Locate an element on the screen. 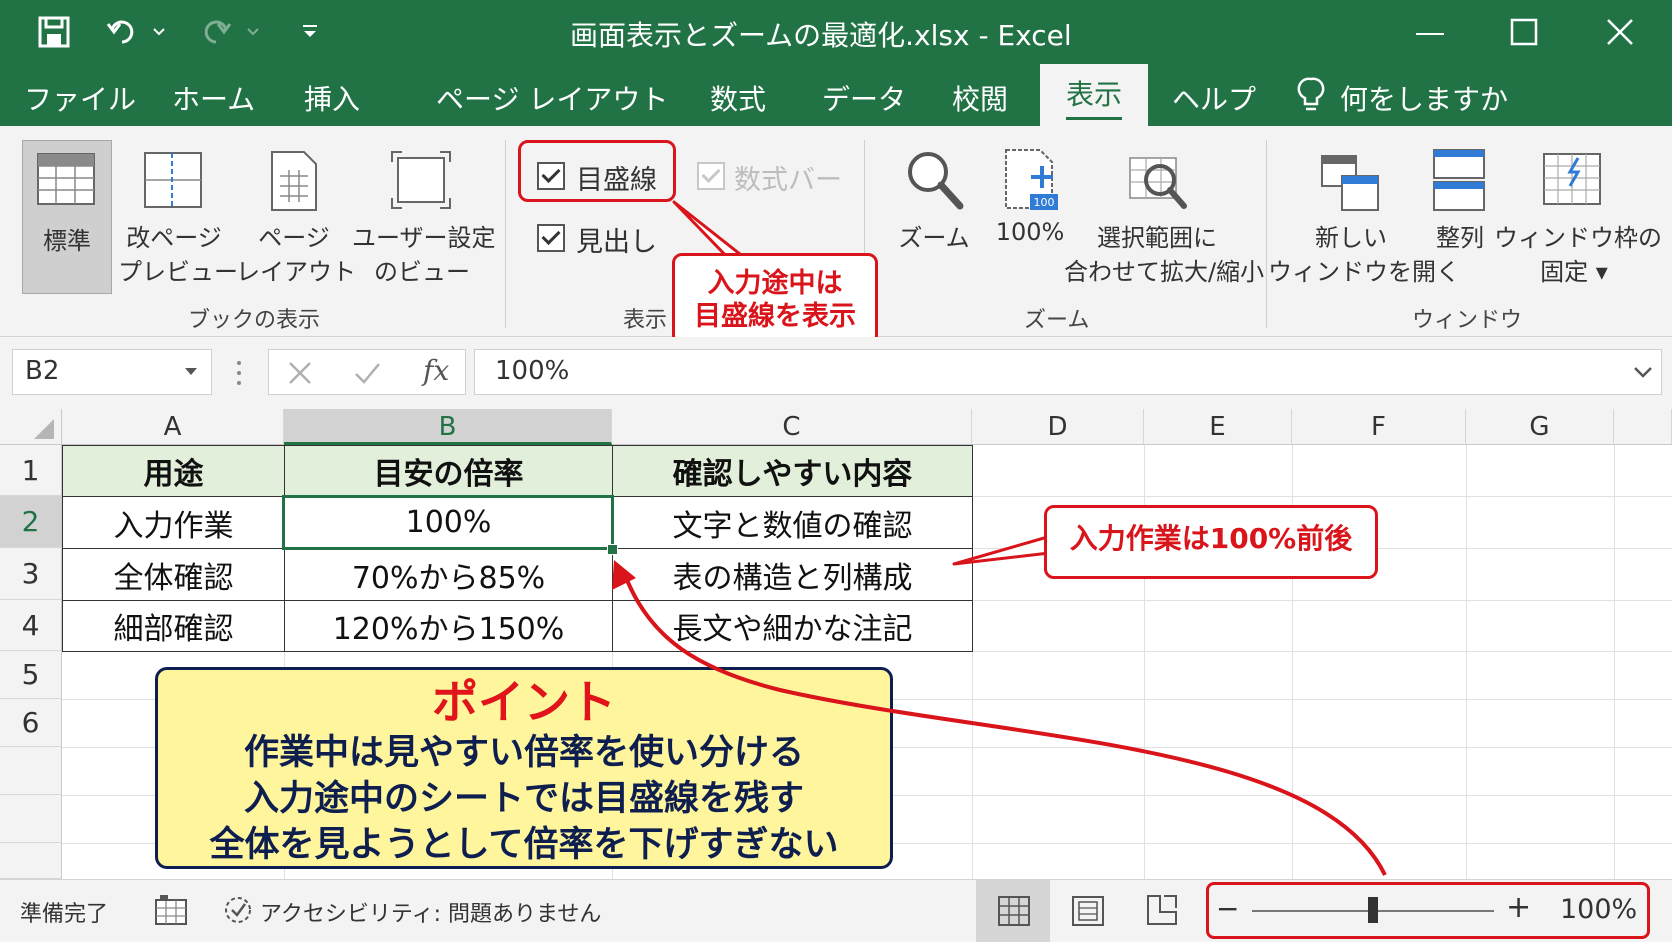 The height and width of the screenshot is (942, 1672). new-window-button: 新しい ウィンドウを開く is located at coordinates (1364, 215).